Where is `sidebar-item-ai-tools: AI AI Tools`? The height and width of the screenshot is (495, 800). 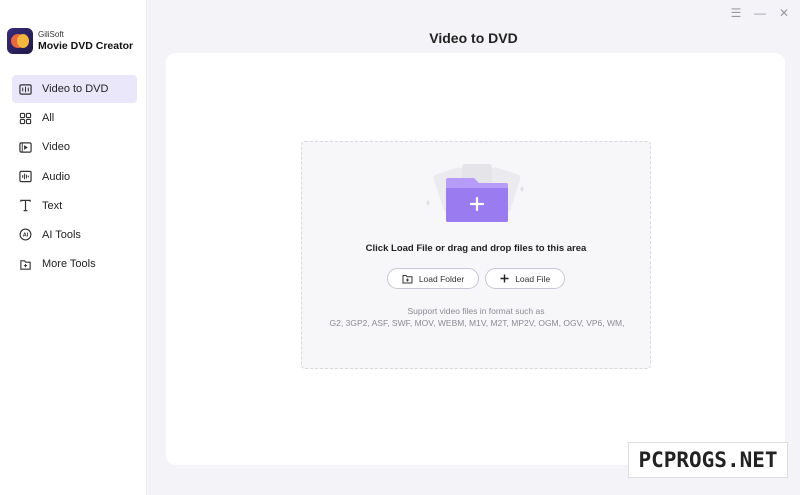
sidebar-item-ai-tools: AI AI Tools is located at coordinates (74, 235).